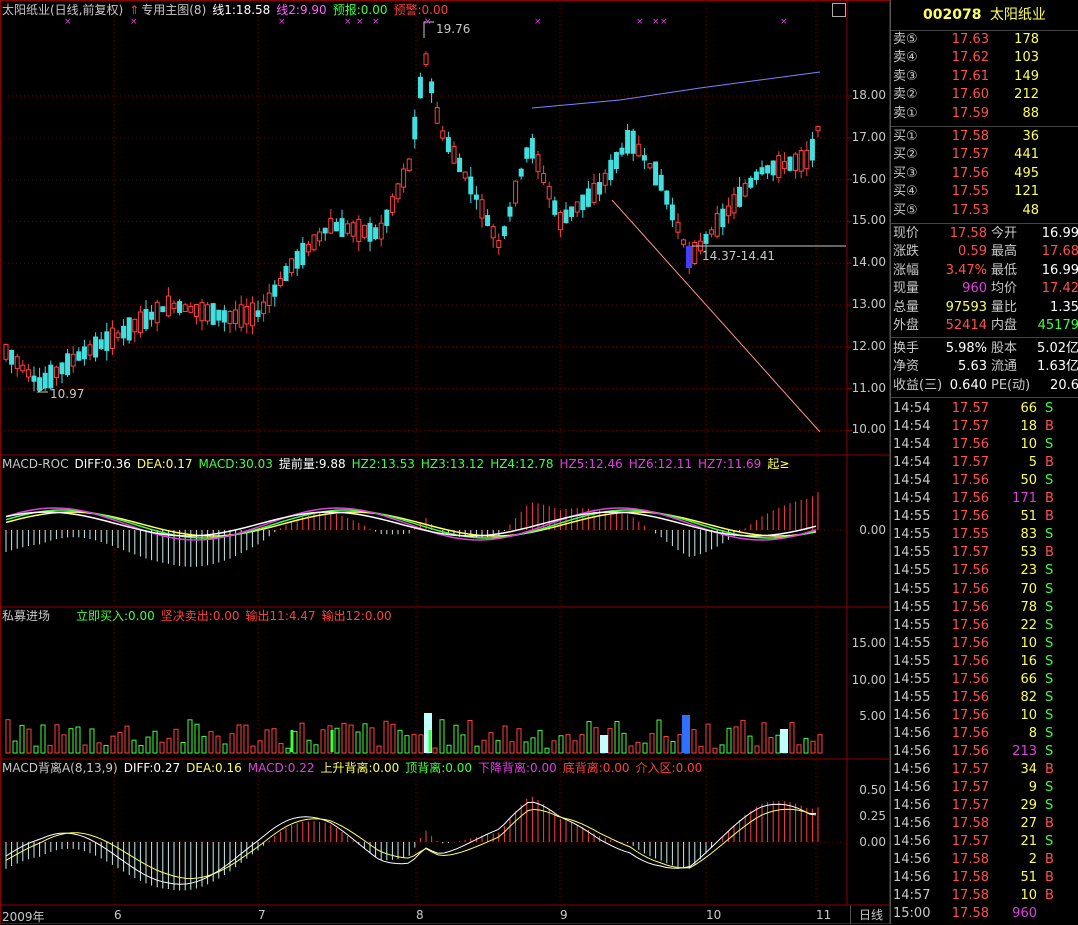 The height and width of the screenshot is (925, 1078). I want to click on tick-row: 14:56 17.57 29 S, so click(984, 806).